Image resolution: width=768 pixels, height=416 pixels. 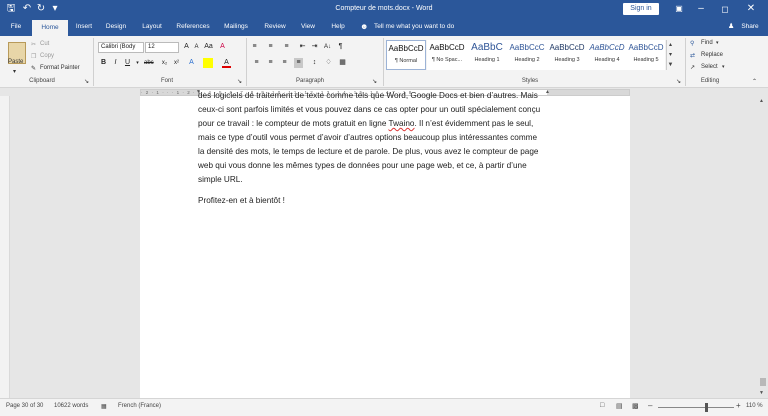 I want to click on replace-icon: ⇄, so click(x=692, y=55).